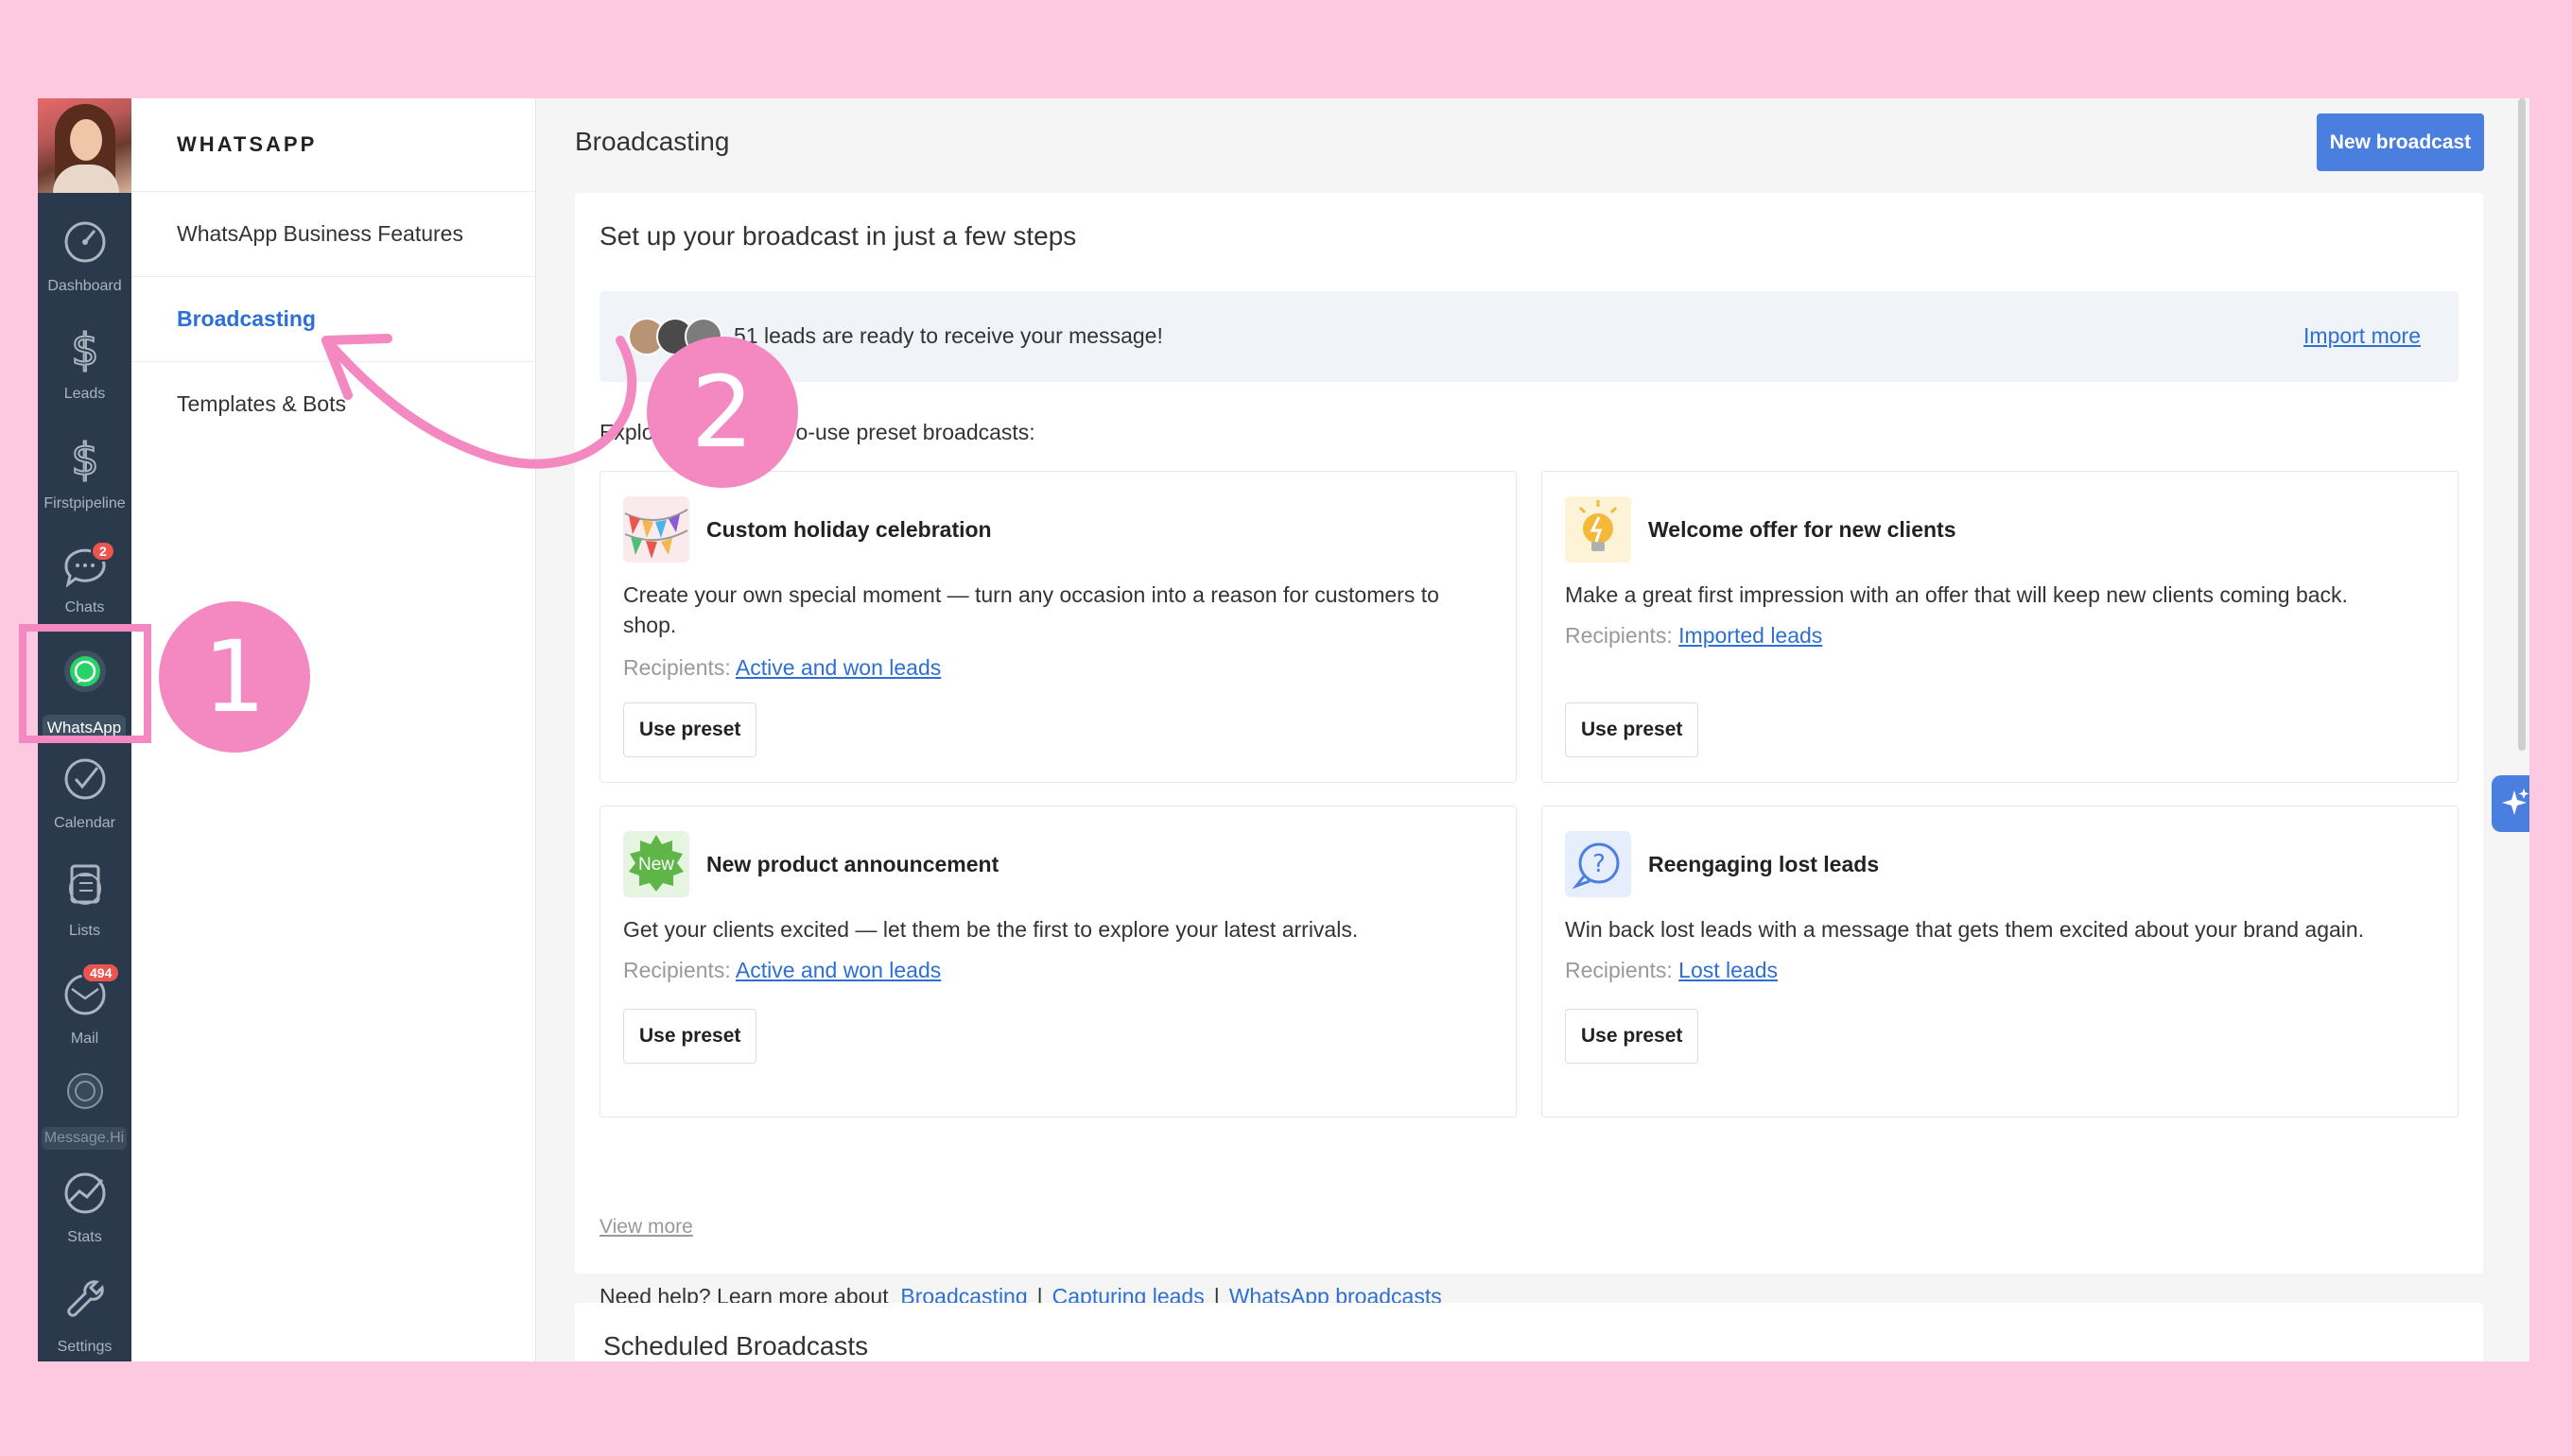 This screenshot has width=2572, height=1456. Describe the element at coordinates (656, 529) in the screenshot. I see `bunting-flags-icon` at that location.